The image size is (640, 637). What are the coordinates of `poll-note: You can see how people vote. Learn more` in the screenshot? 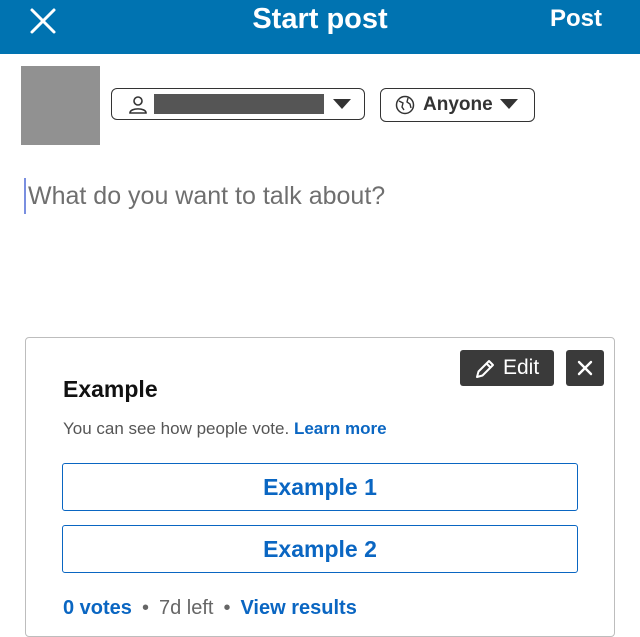 It's located at (225, 429).